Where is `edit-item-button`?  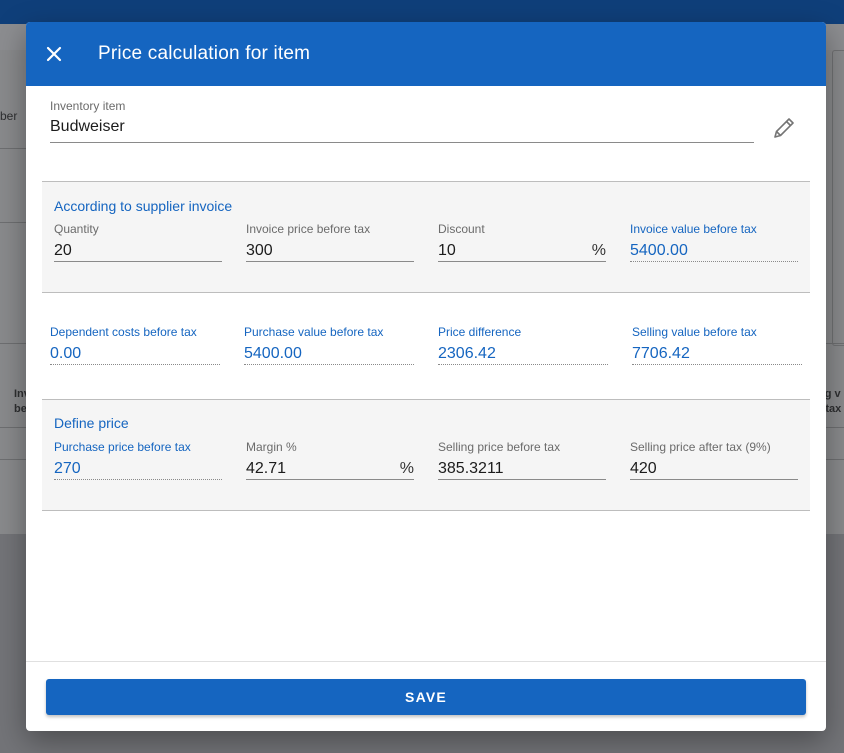 edit-item-button is located at coordinates (784, 128).